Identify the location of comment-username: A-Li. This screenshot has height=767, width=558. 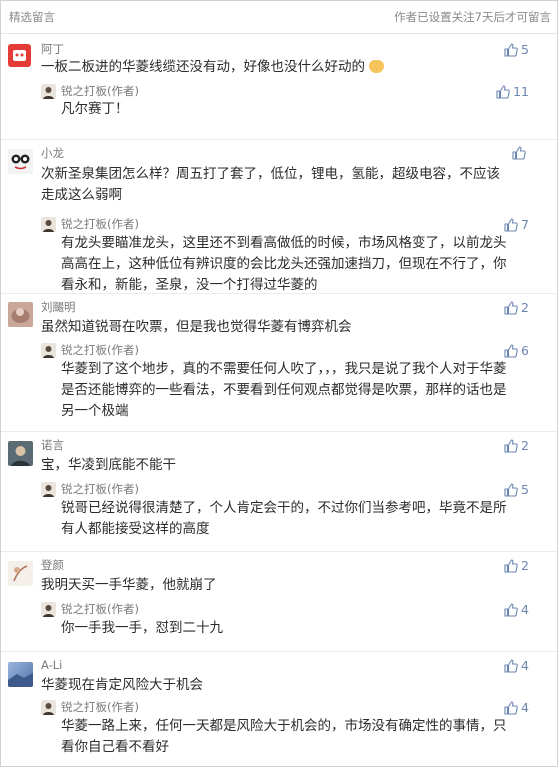
(299, 665).